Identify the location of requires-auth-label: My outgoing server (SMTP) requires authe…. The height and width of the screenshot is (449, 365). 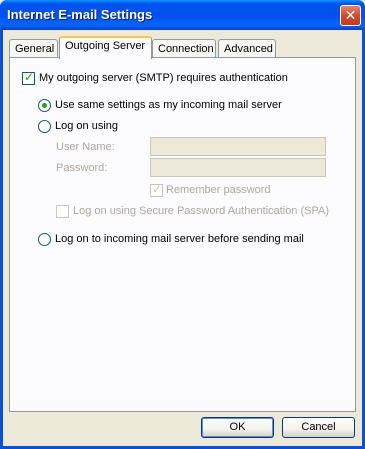
(163, 78).